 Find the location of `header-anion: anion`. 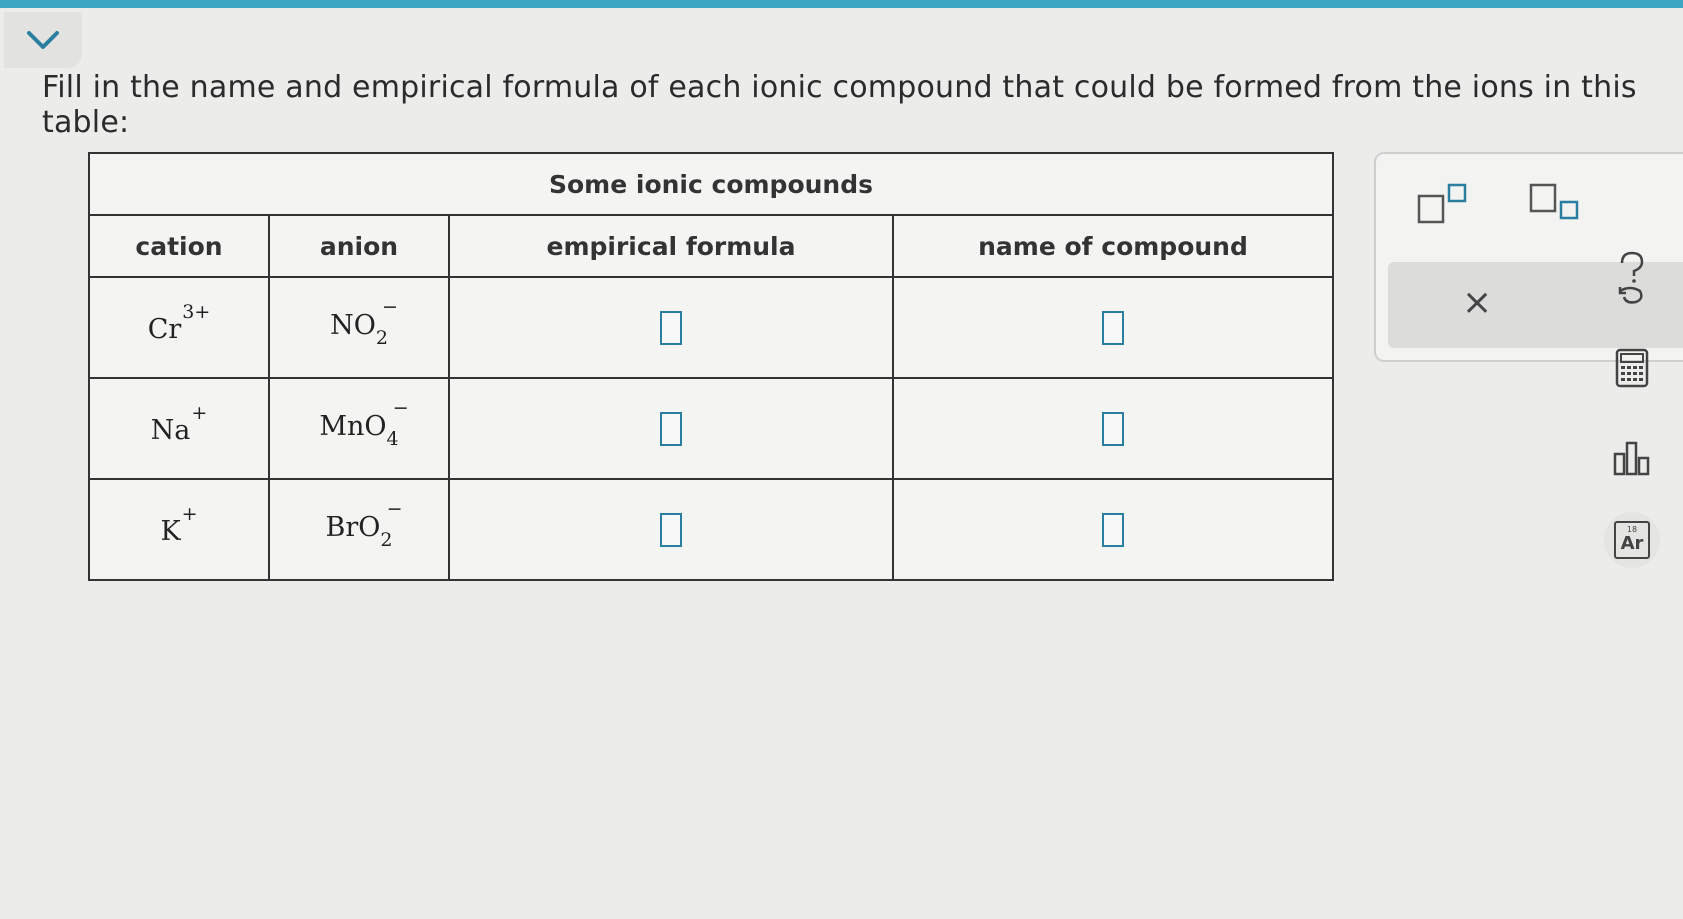

header-anion: anion is located at coordinates (359, 246).